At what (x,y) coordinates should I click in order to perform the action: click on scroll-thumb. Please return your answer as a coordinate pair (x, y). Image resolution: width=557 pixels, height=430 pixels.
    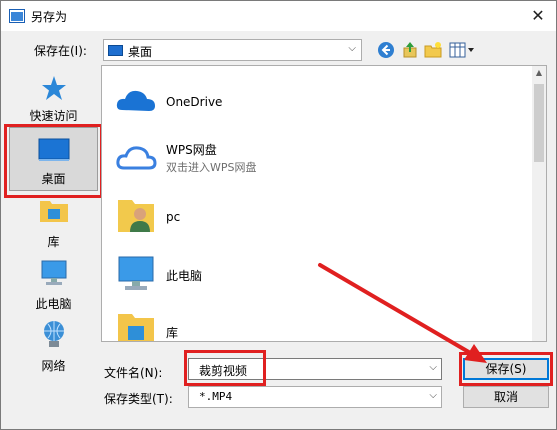
    Looking at the image, I should click on (539, 123).